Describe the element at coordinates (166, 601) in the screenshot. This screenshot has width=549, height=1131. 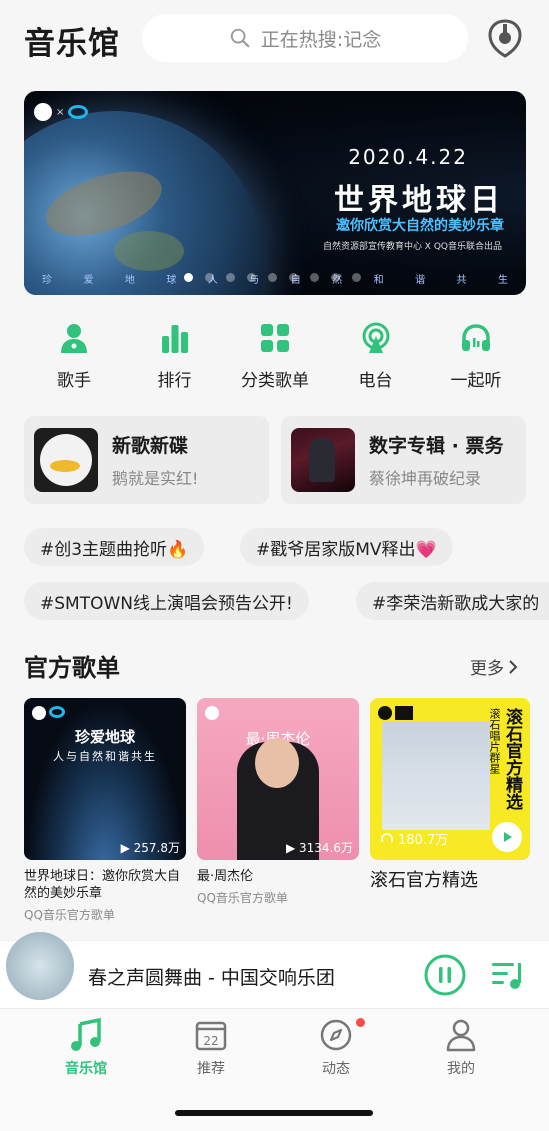
I see `hot-tag: #SMTOWN线上演唱会预告公开!` at that location.